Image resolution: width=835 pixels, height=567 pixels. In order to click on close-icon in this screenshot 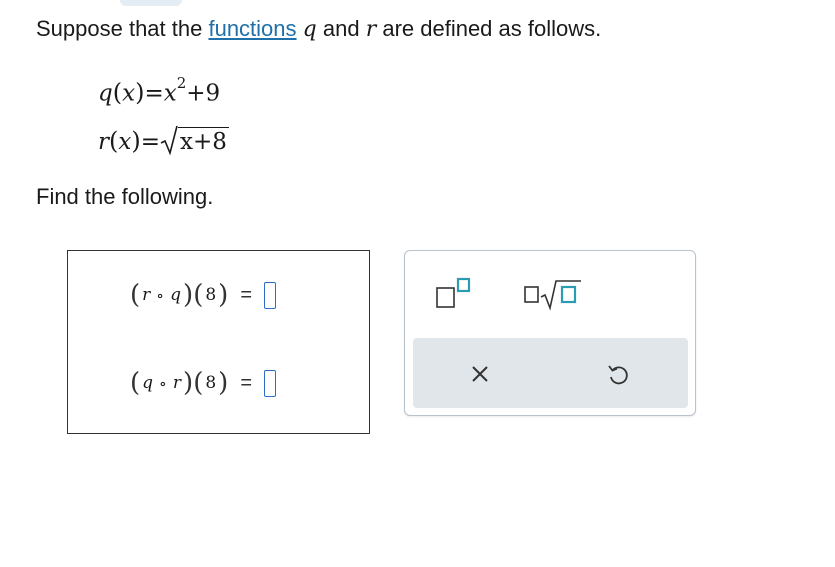, I will do `click(480, 374)`.